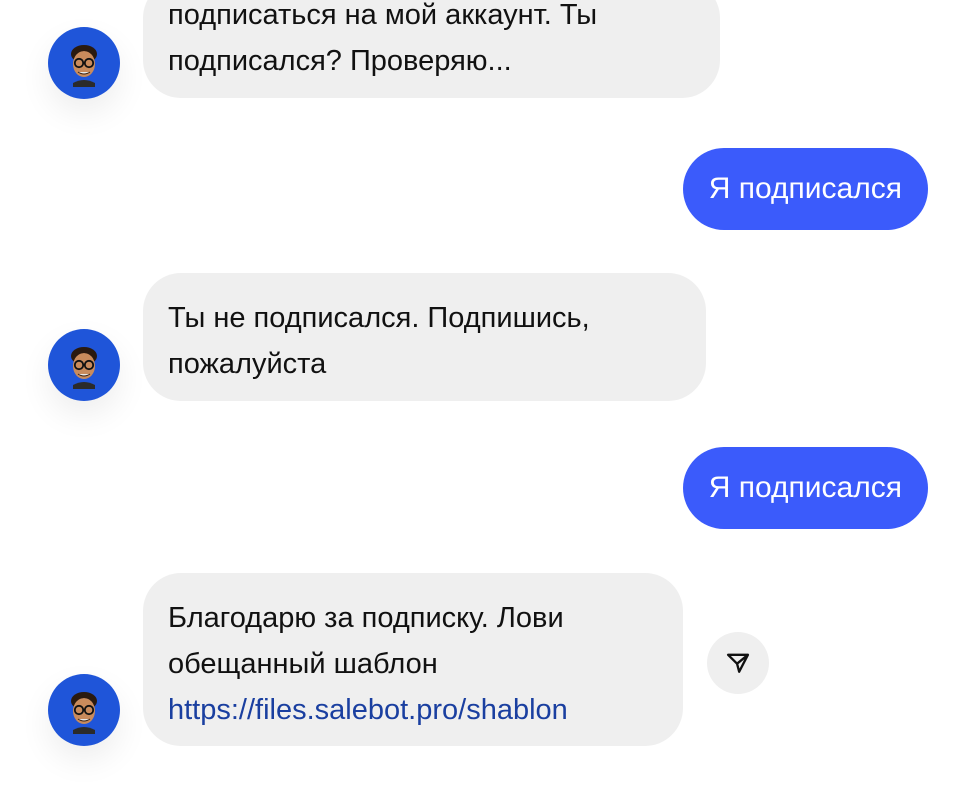 The width and height of the screenshot is (972, 799). I want to click on send-paper-plane-icon, so click(738, 663).